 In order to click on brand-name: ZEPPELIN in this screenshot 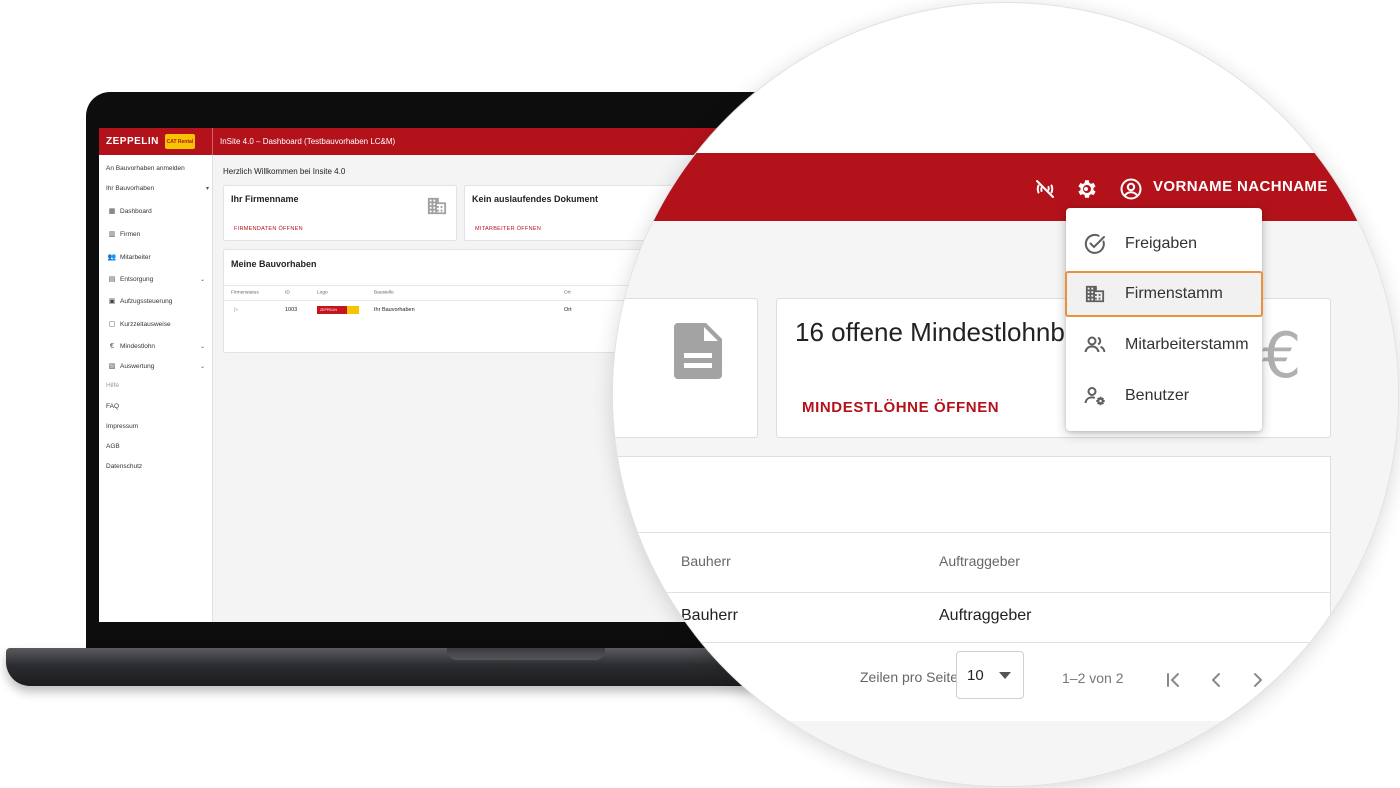, I will do `click(132, 141)`.